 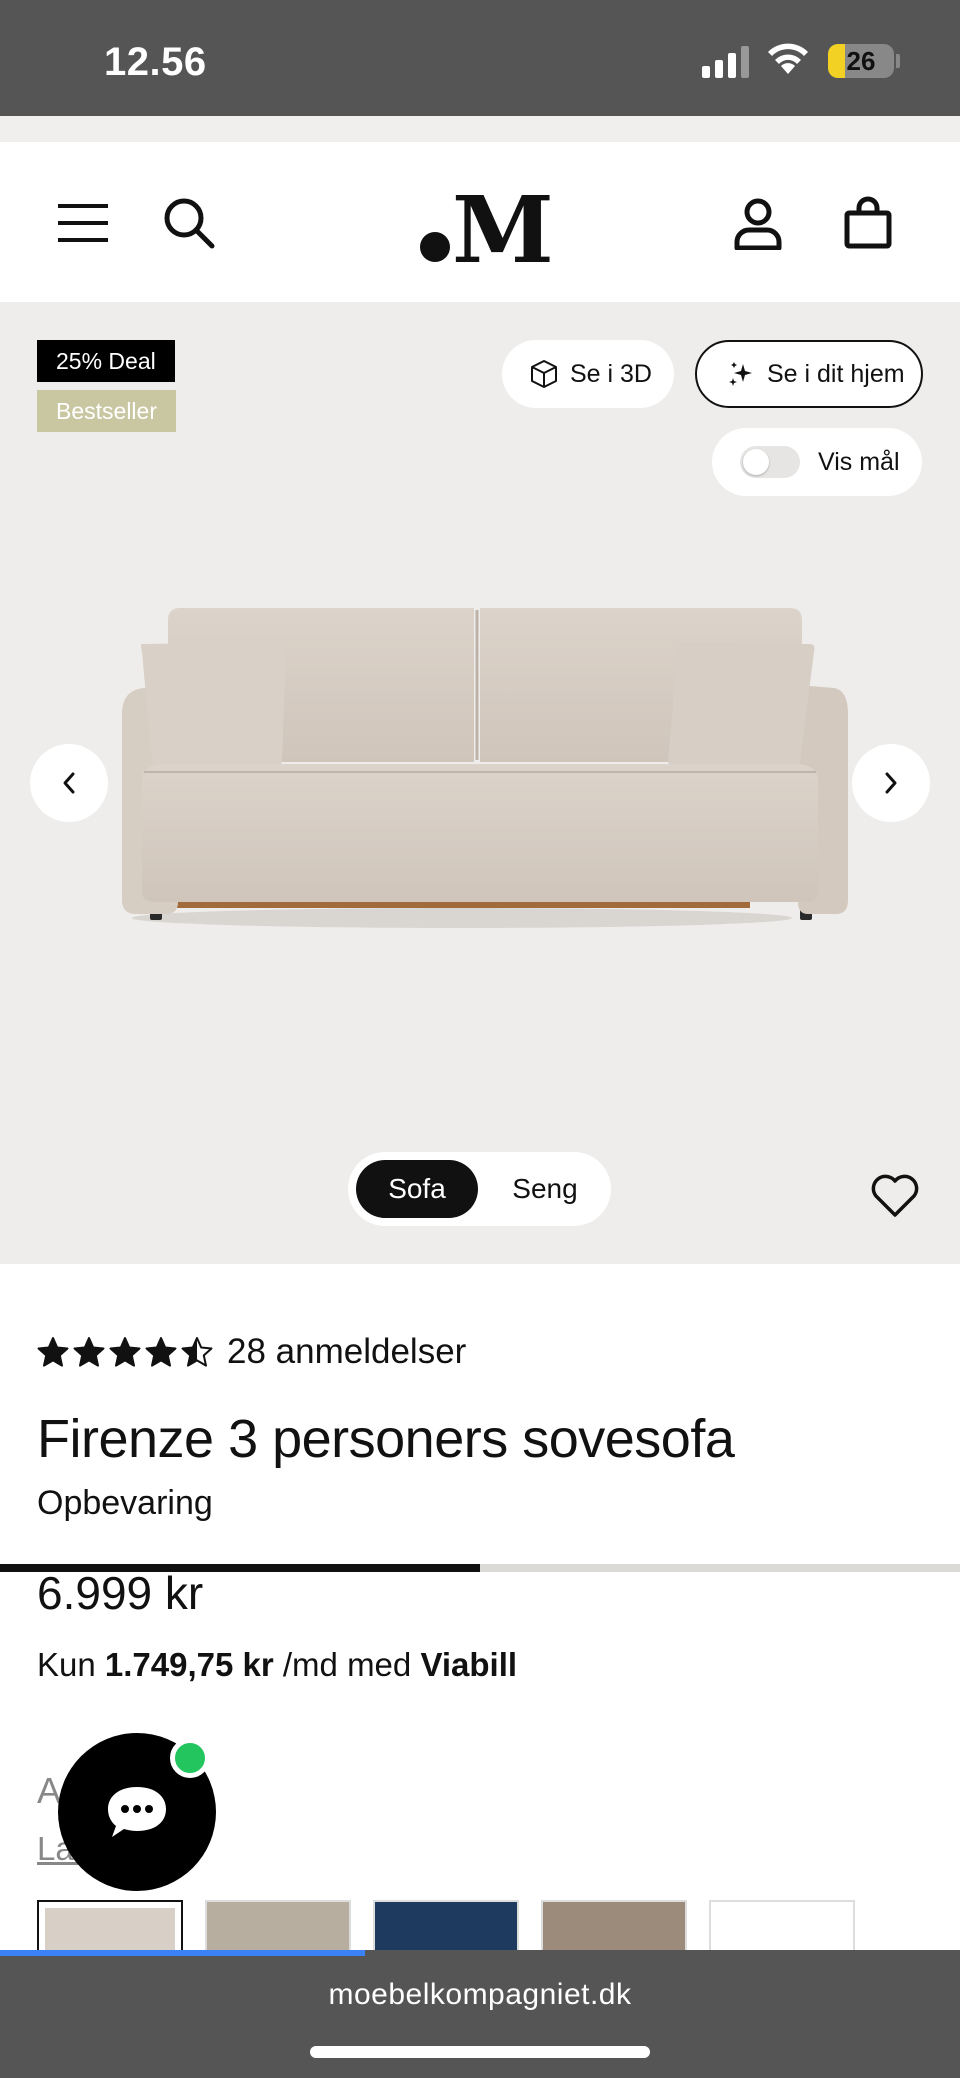 I want to click on deal-badge: 25% Deal, so click(x=106, y=361).